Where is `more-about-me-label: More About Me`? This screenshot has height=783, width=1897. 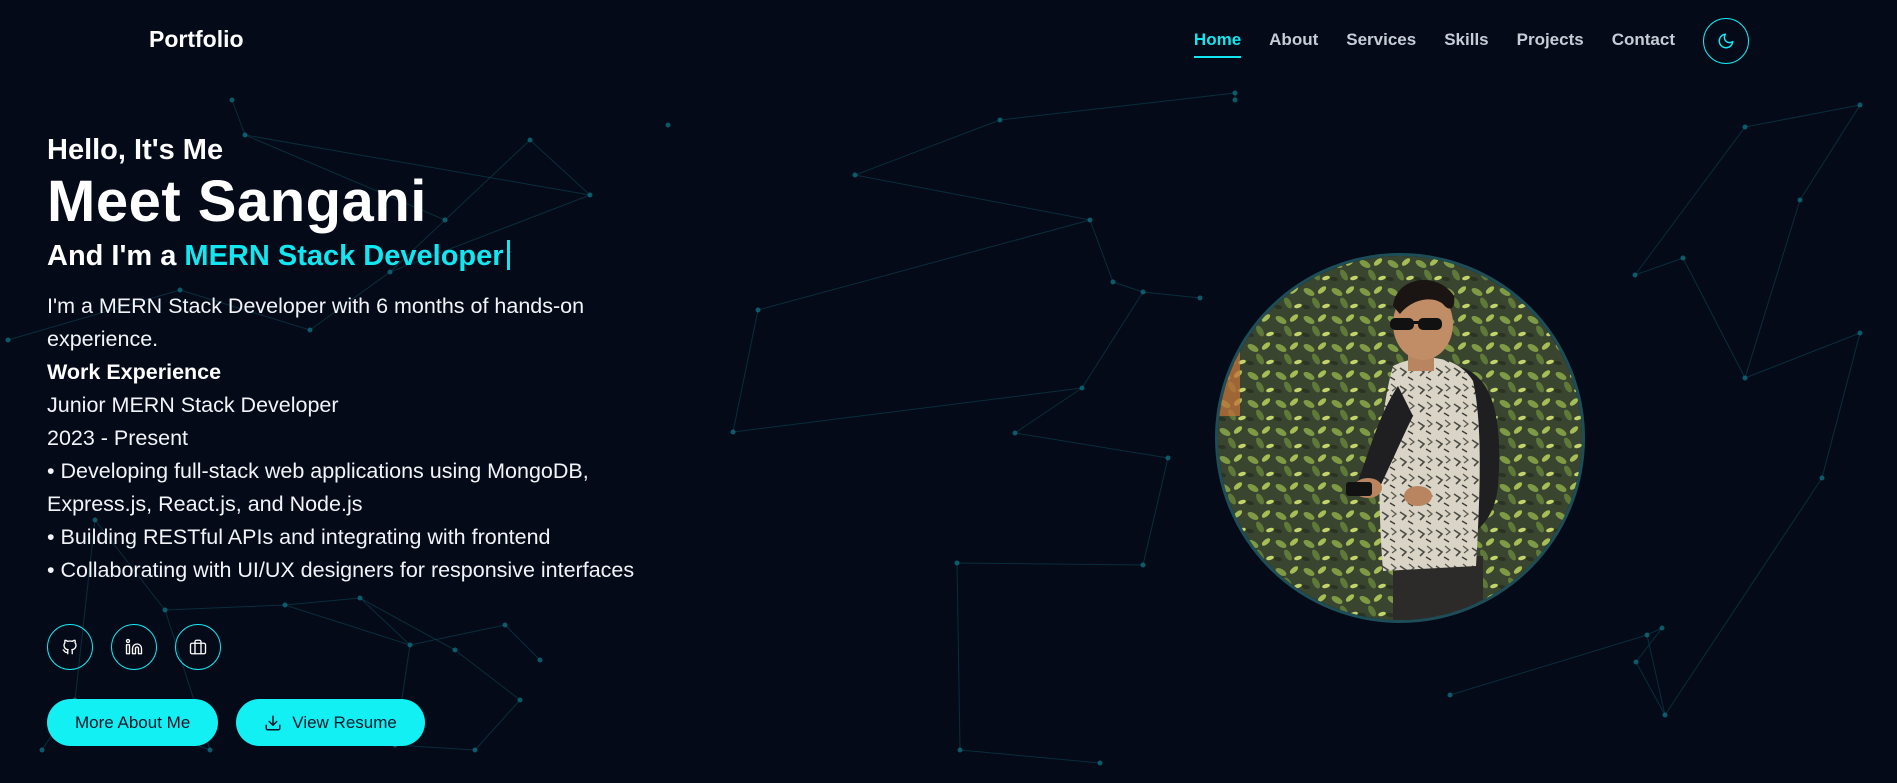
more-about-me-label: More About Me is located at coordinates (133, 722).